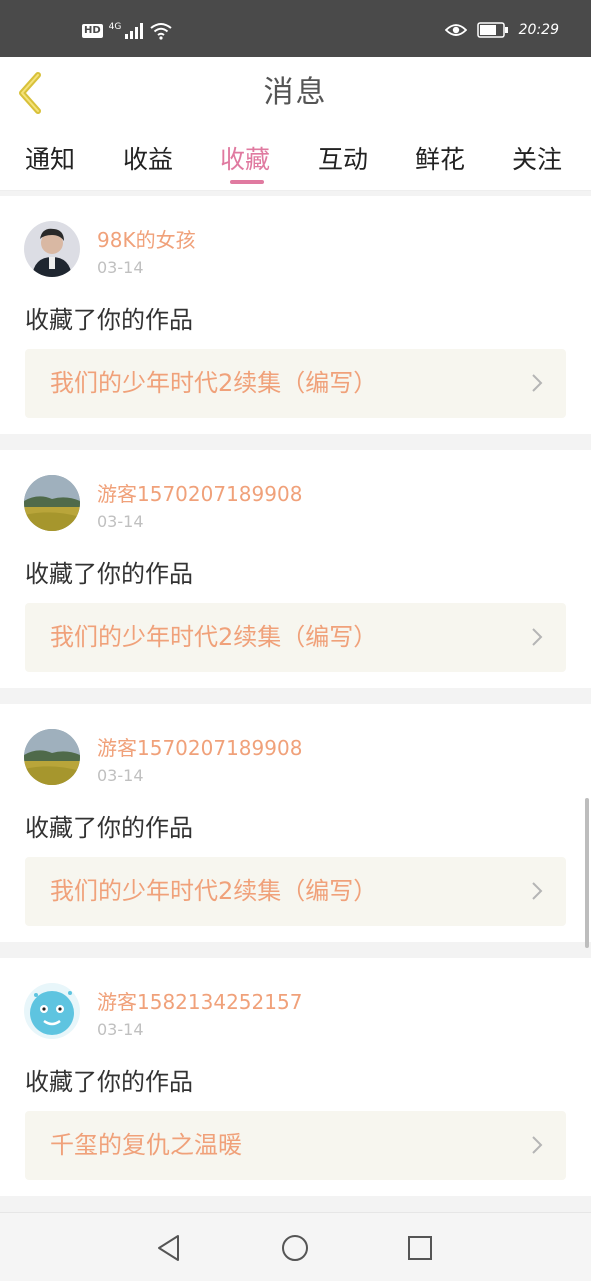 Image resolution: width=591 pixels, height=1281 pixels. I want to click on person-avatar-icon, so click(52, 249).